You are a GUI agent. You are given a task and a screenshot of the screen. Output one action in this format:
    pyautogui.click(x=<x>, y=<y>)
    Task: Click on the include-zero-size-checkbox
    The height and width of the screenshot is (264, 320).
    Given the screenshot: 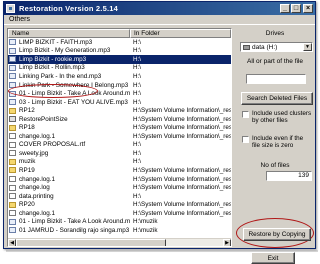 What is the action you would take?
    pyautogui.click(x=245, y=139)
    